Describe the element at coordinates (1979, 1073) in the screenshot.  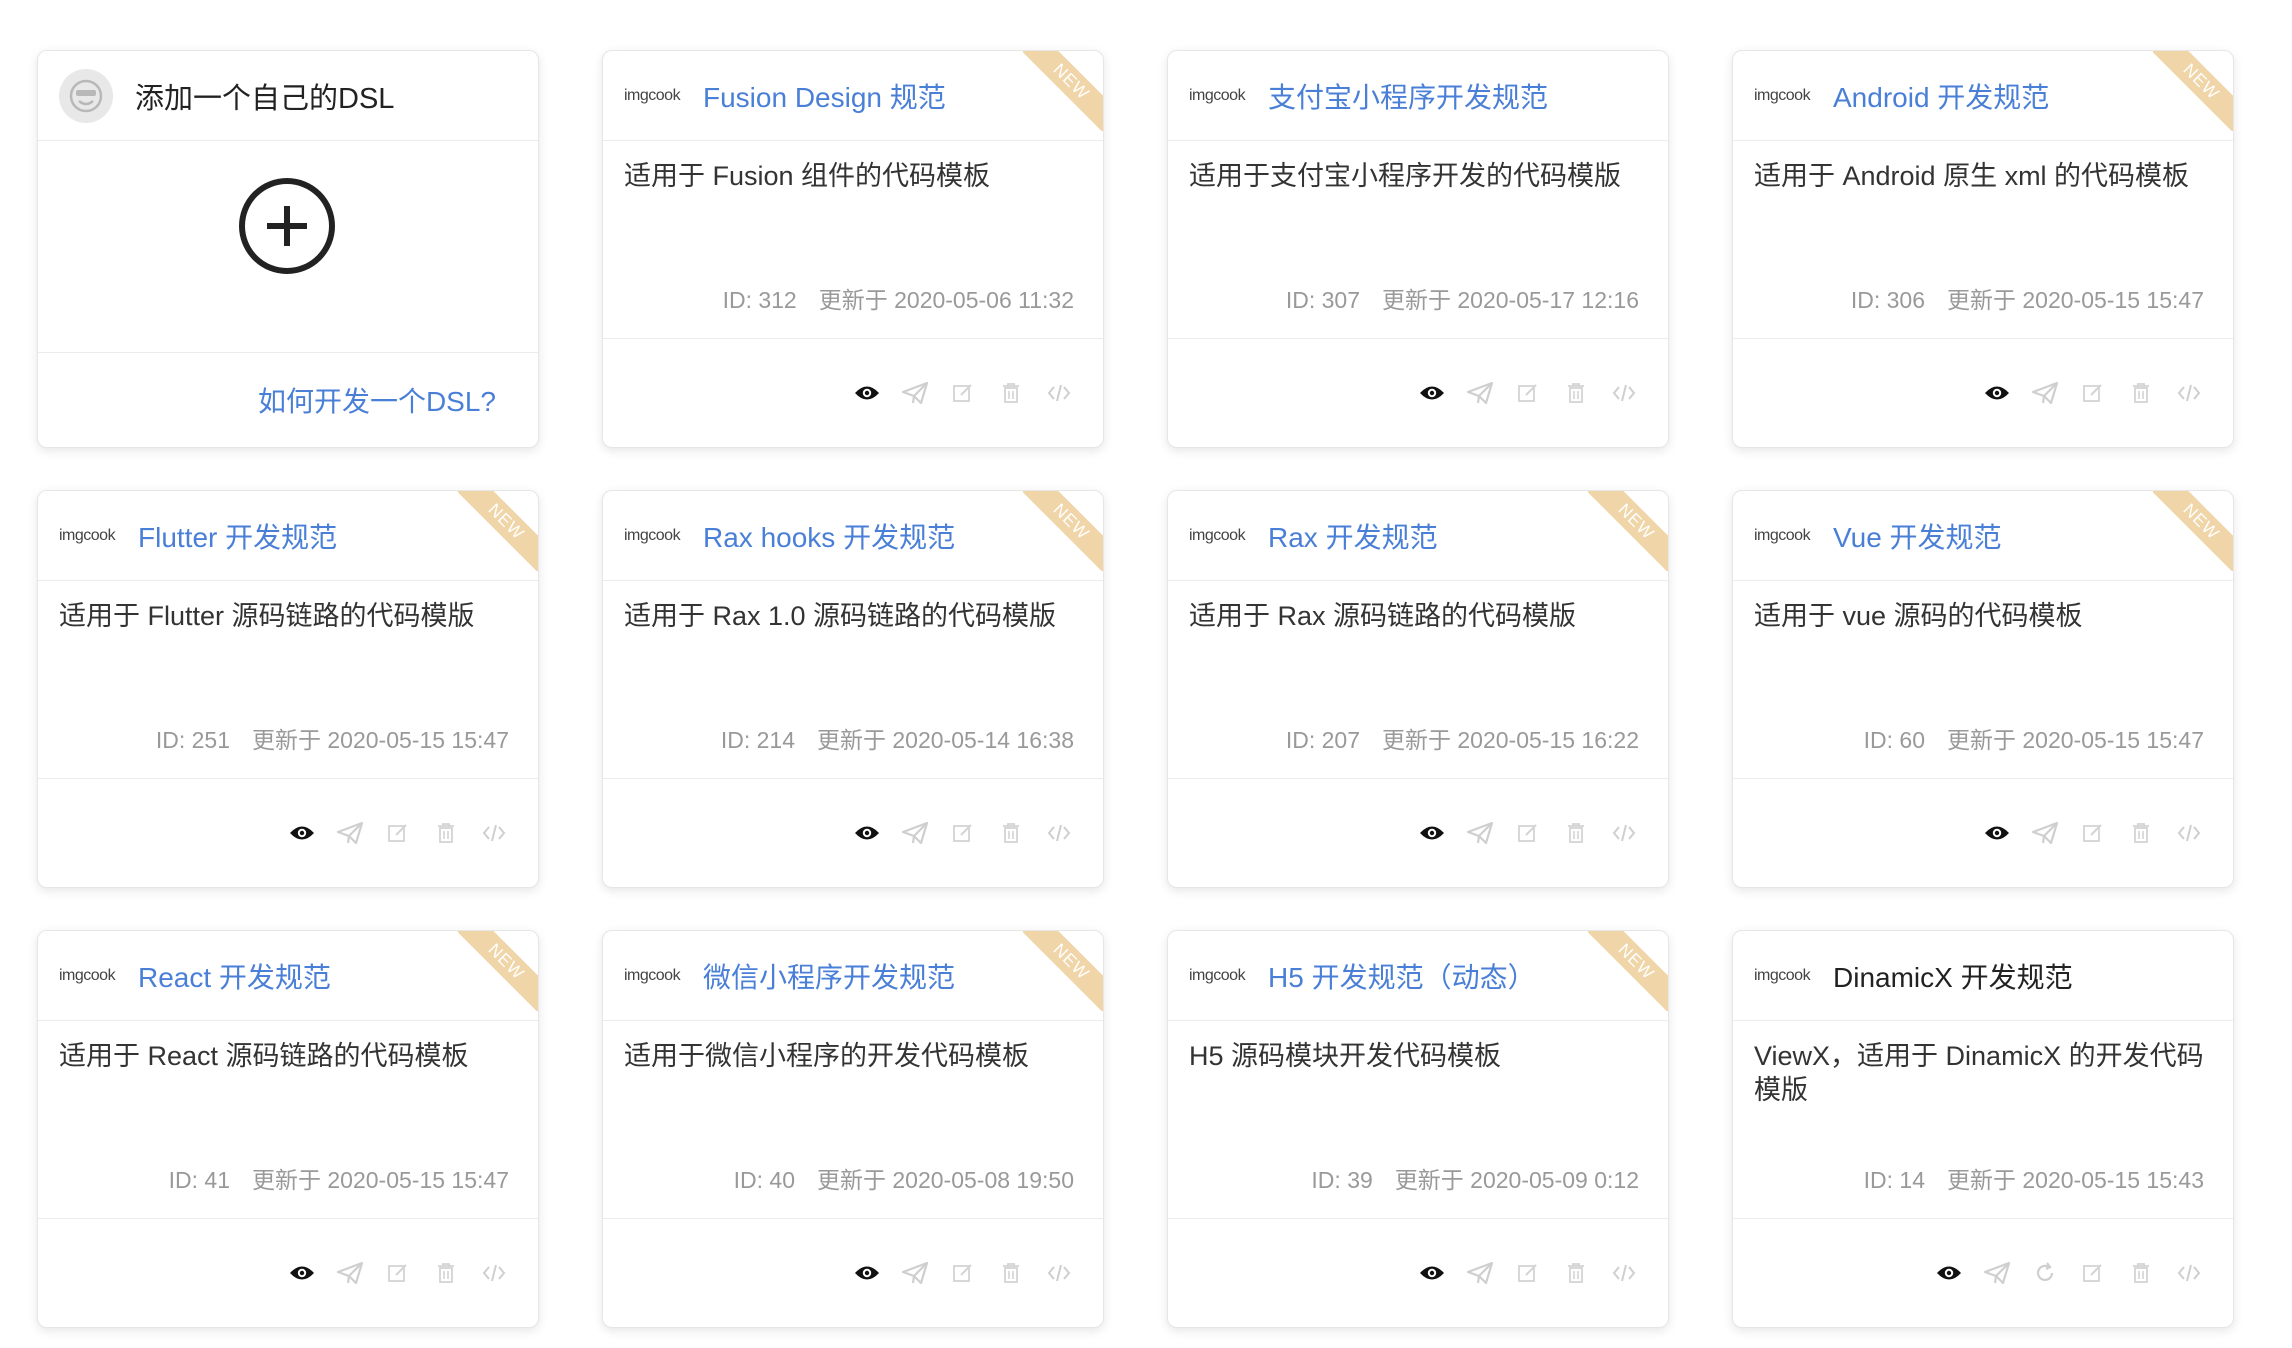
I see `card-description: ViewX，适用于 DinamicX 的开发代码模版` at that location.